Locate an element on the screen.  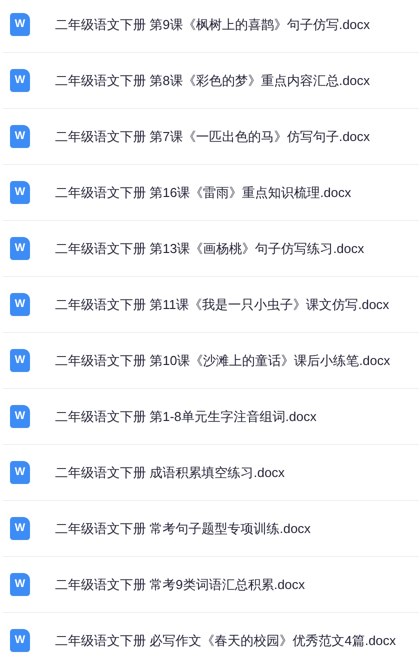
file-row: W 二年级语文下册 第7课《一匹出色的马》仿写句子.docx is located at coordinates (211, 137).